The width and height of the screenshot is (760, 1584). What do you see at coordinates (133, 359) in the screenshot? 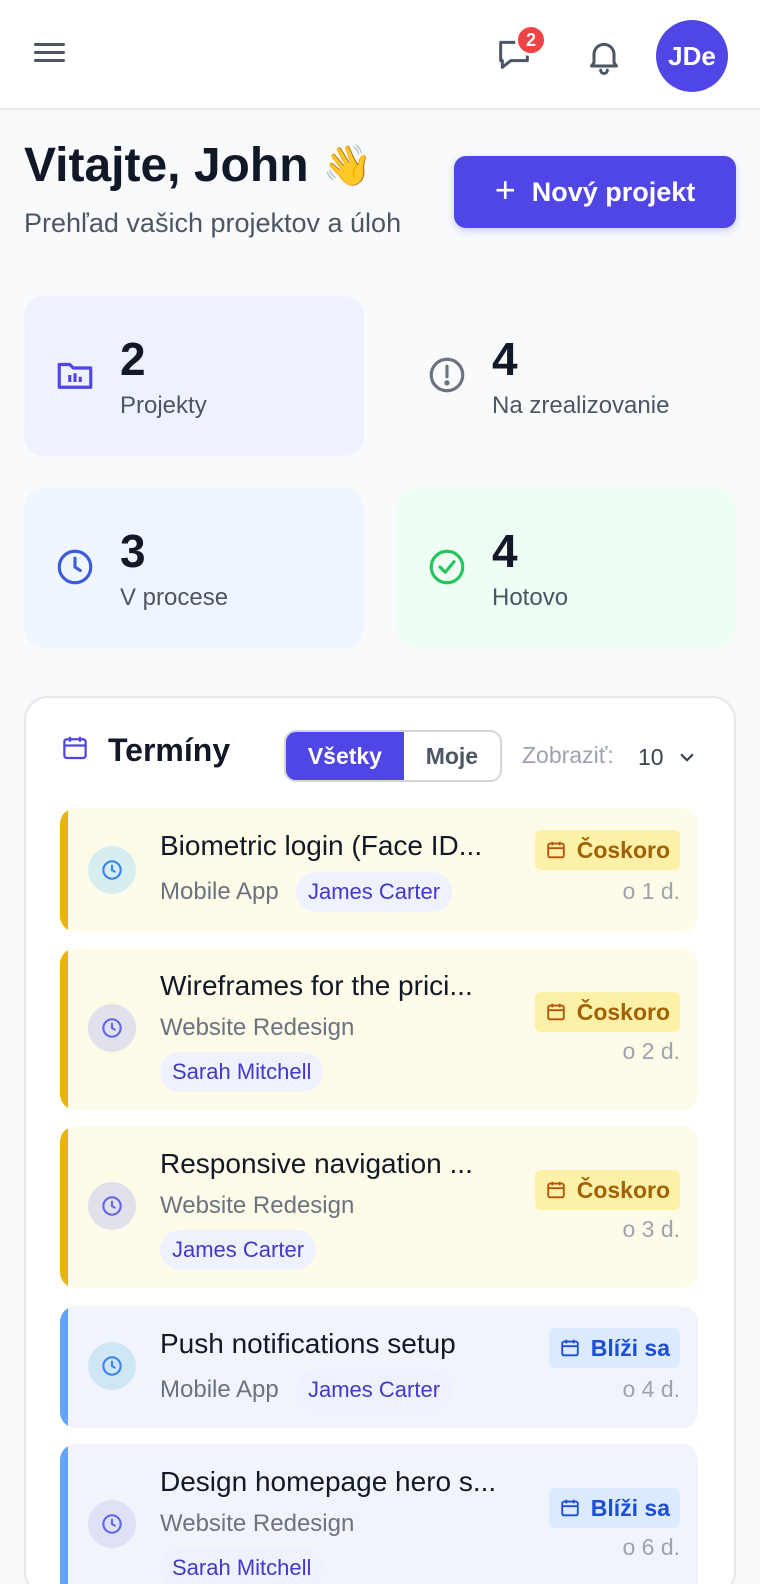
I see `stat-value: 2` at bounding box center [133, 359].